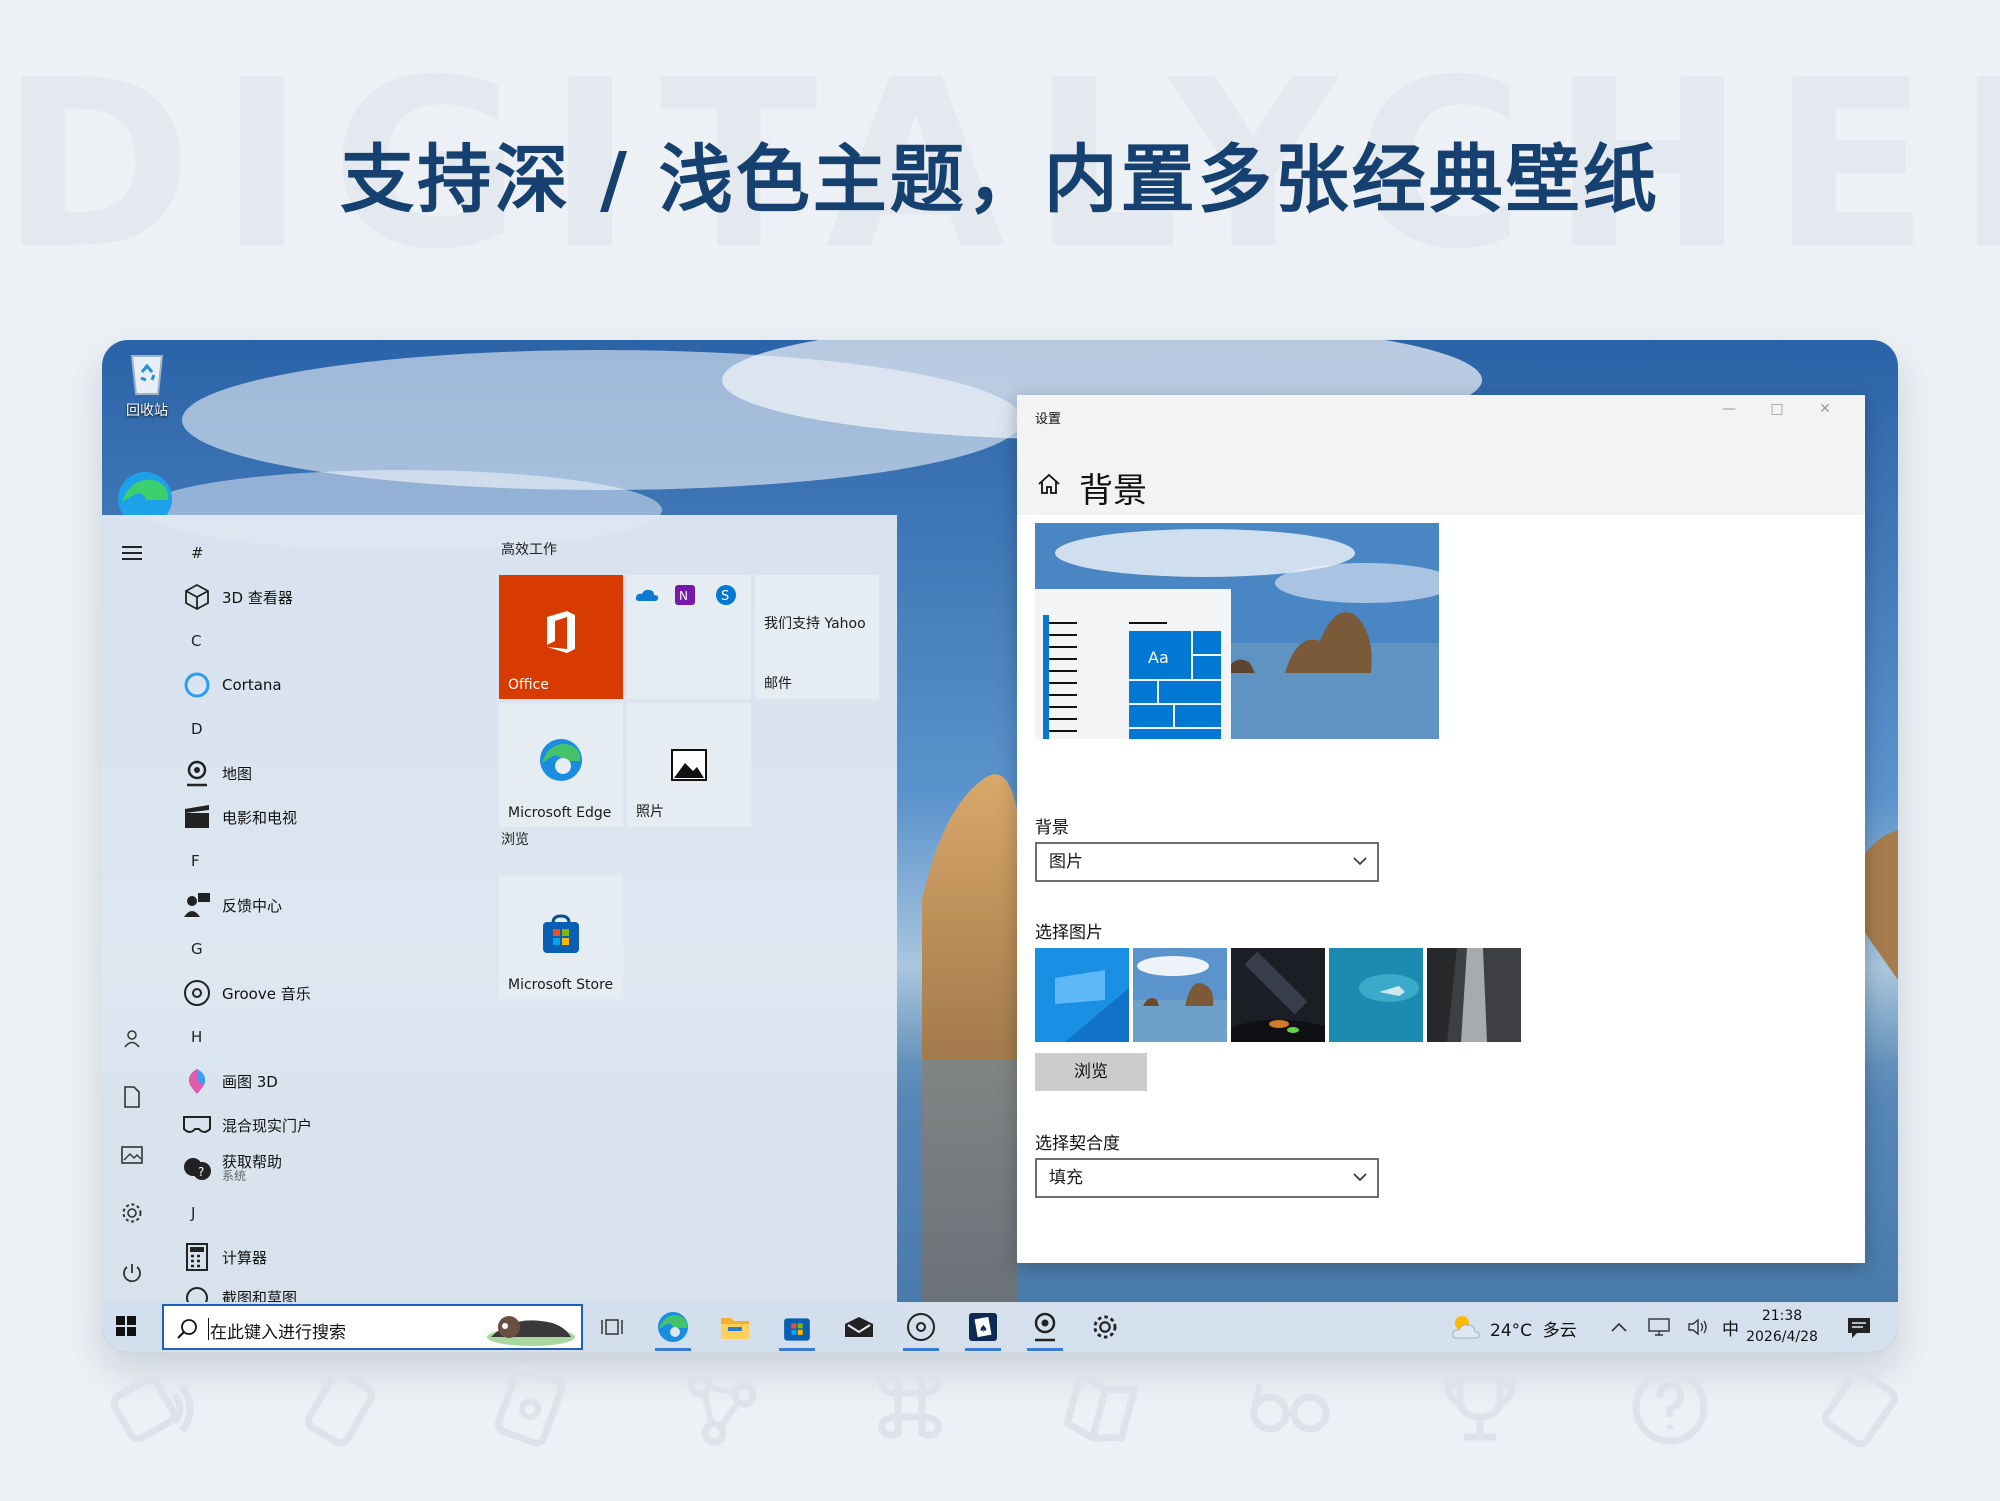  Describe the element at coordinates (340, 1408) in the screenshot. I see `usb-drive-icon` at that location.